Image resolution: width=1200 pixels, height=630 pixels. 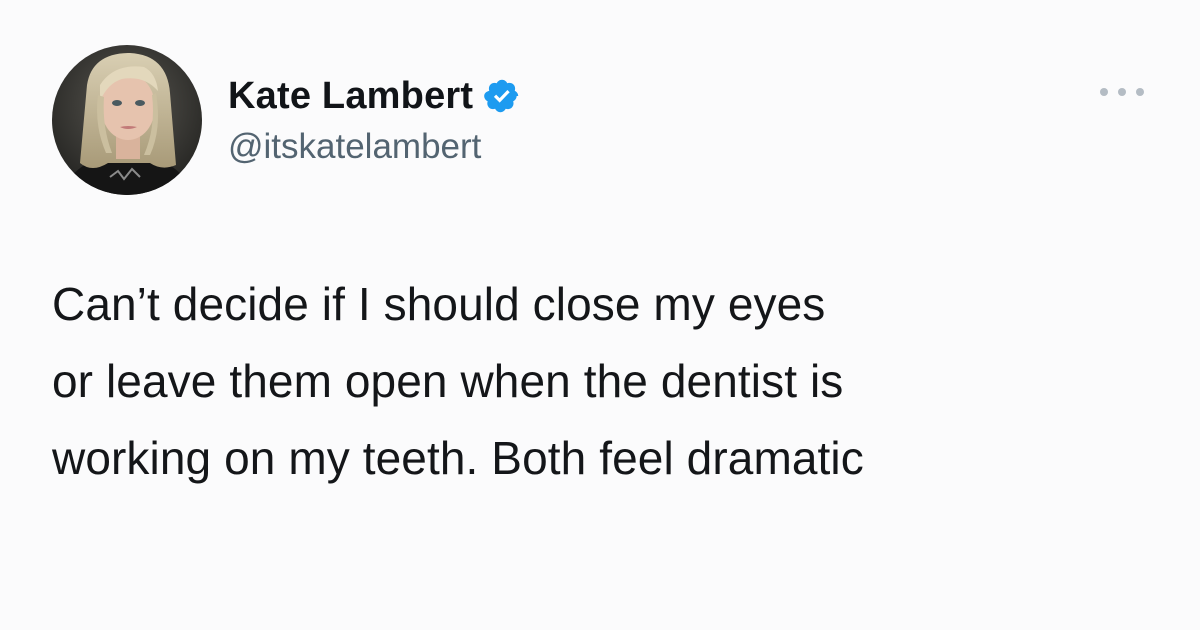 What do you see at coordinates (350, 96) in the screenshot?
I see `display-name: Kate Lambert` at bounding box center [350, 96].